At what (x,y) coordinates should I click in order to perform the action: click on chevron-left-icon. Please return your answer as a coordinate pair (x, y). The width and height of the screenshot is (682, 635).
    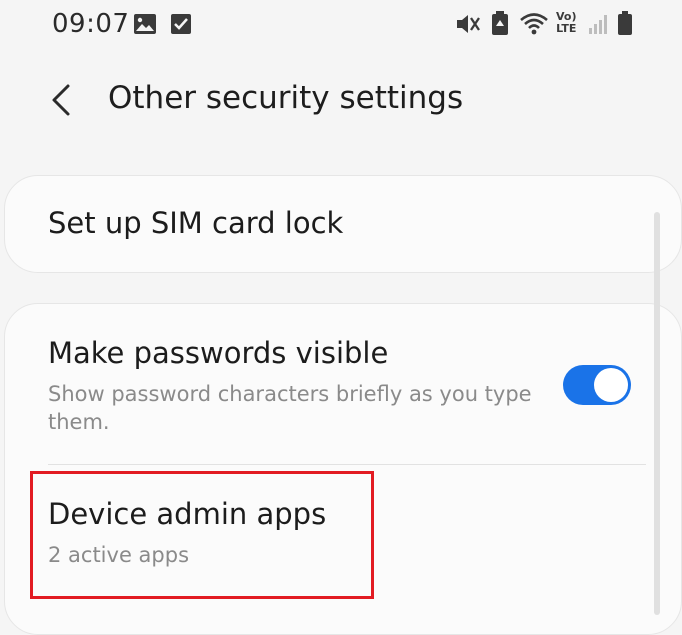
    Looking at the image, I should click on (61, 100).